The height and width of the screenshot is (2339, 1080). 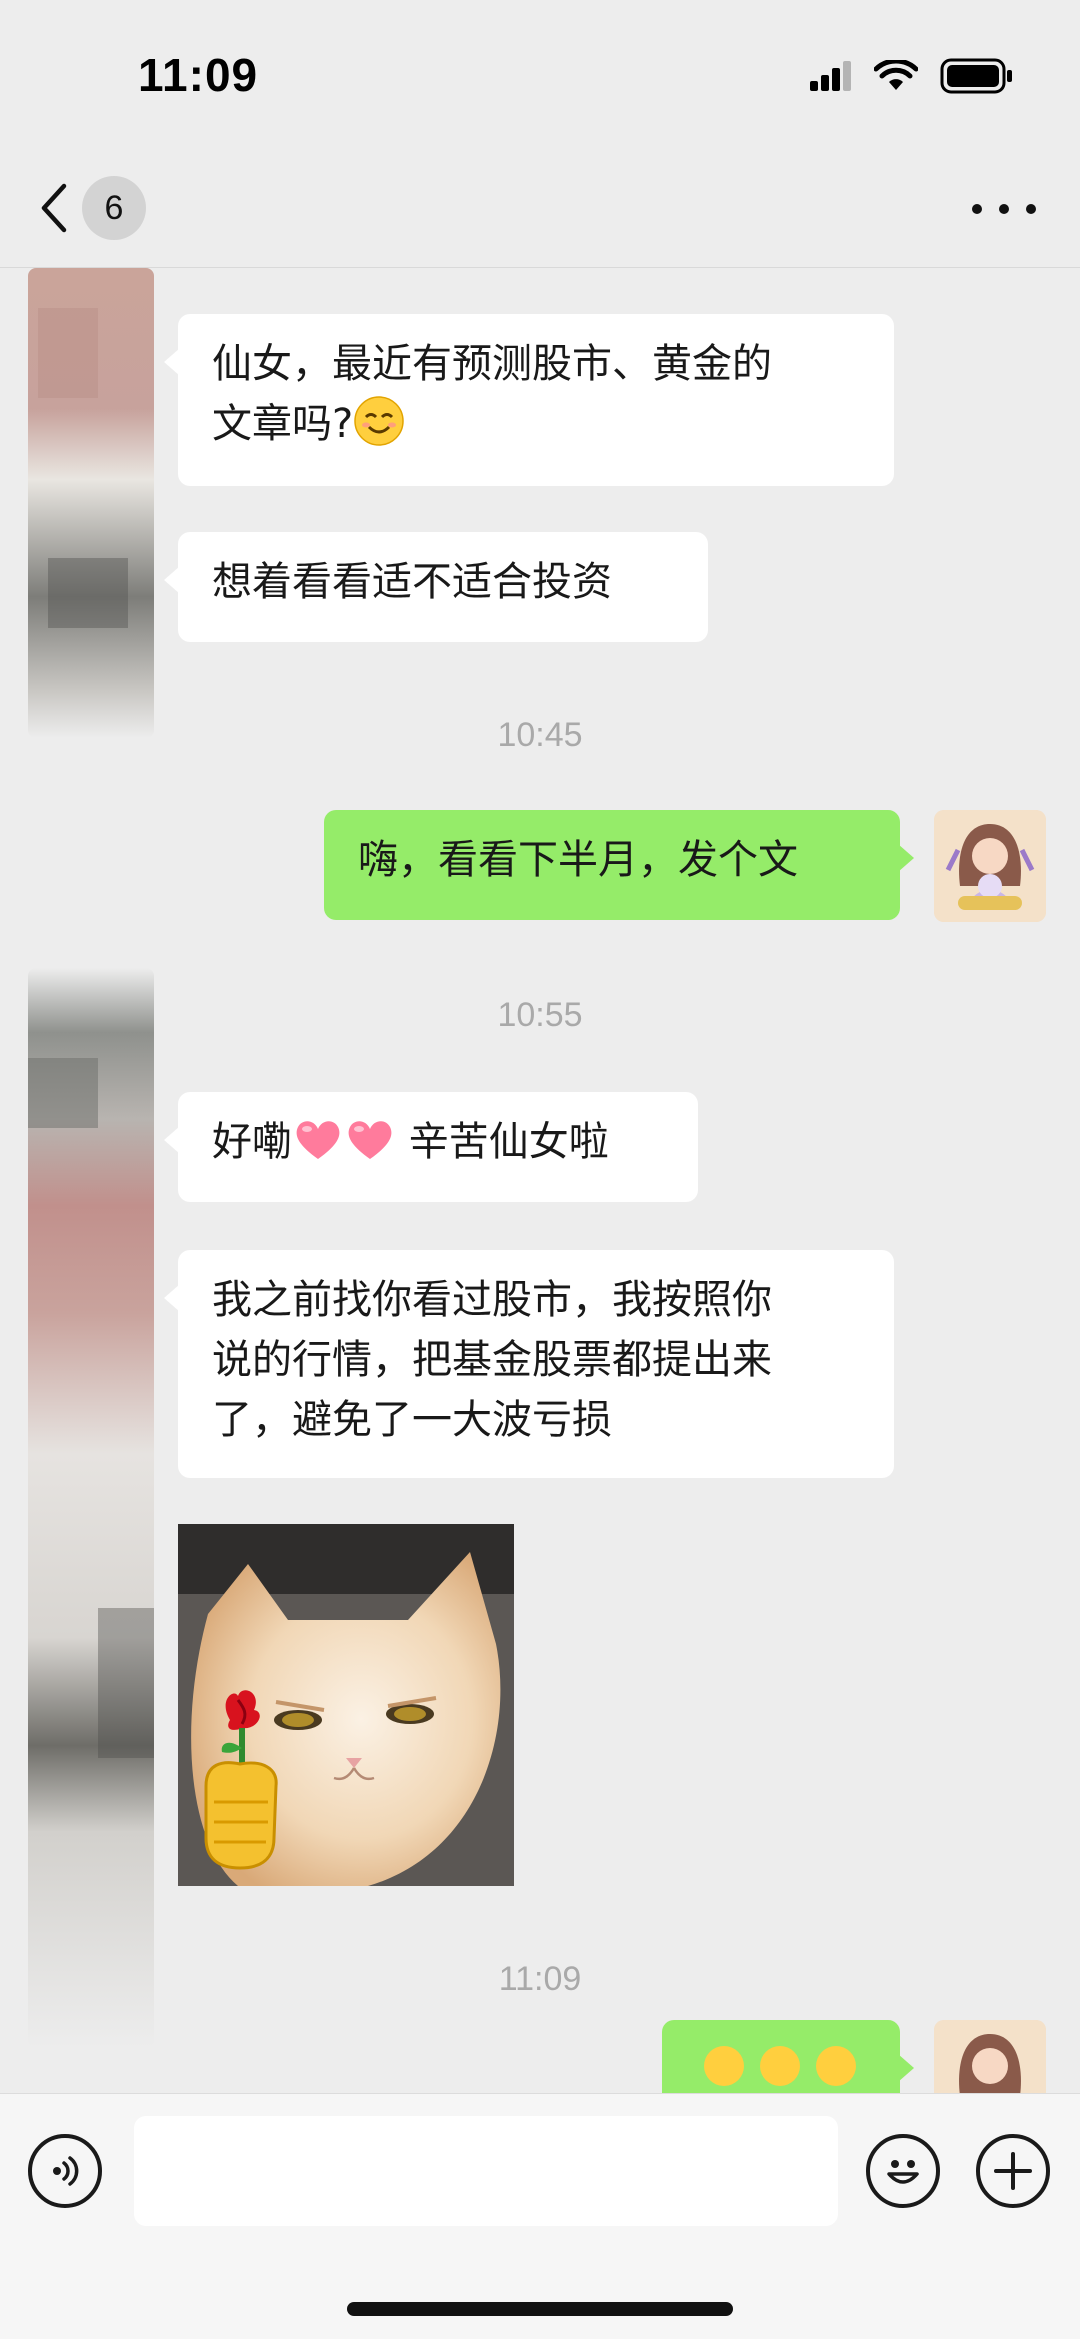 What do you see at coordinates (54, 208) in the screenshot?
I see `chevron-left-icon` at bounding box center [54, 208].